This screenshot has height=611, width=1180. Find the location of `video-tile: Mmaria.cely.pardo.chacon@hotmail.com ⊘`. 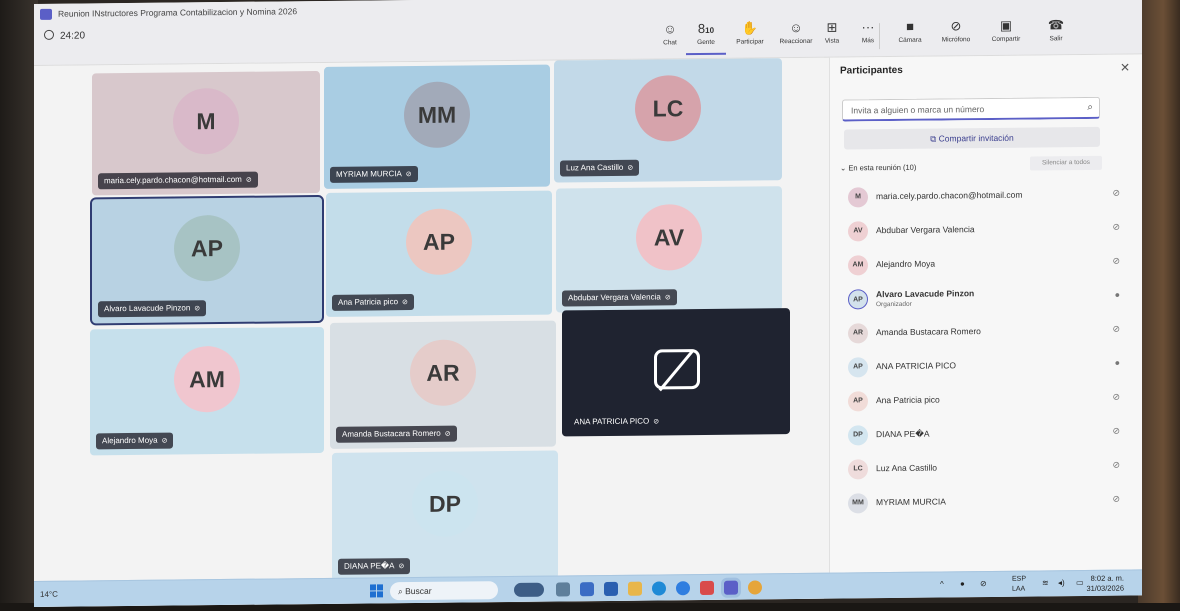

video-tile: Mmaria.cely.pardo.chacon@hotmail.com ⊘ is located at coordinates (206, 133).